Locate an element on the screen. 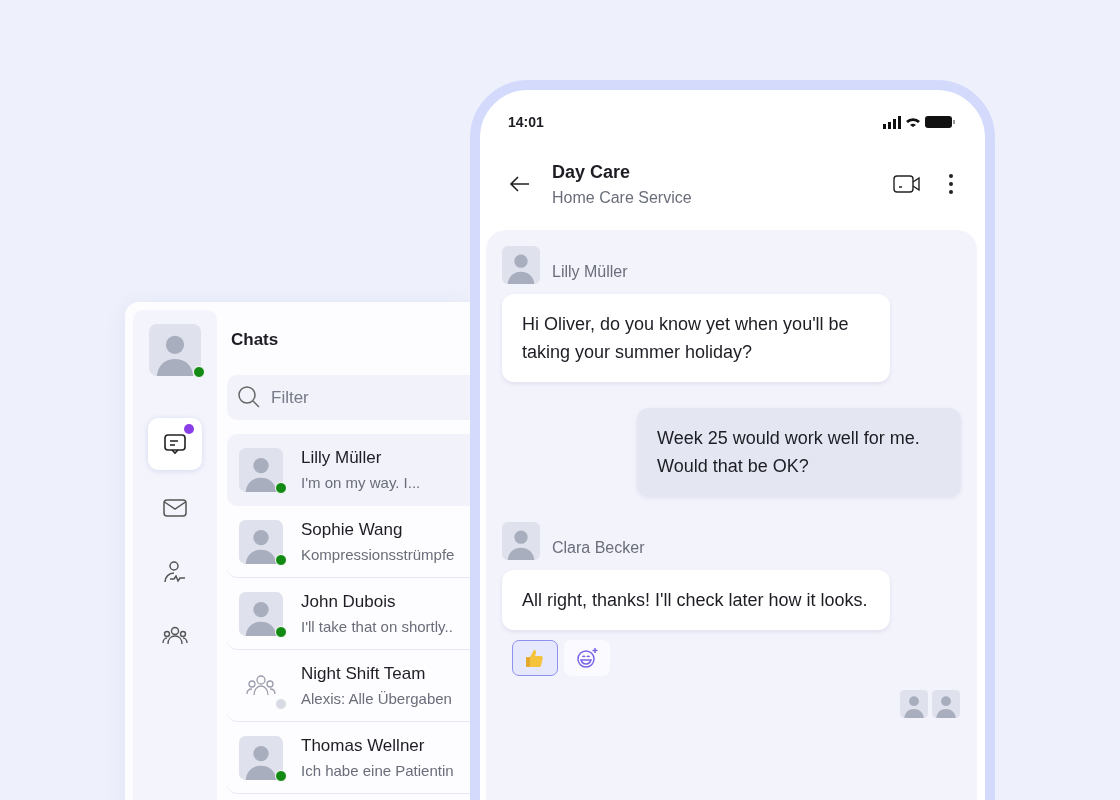  add-reaction-button is located at coordinates (587, 658).